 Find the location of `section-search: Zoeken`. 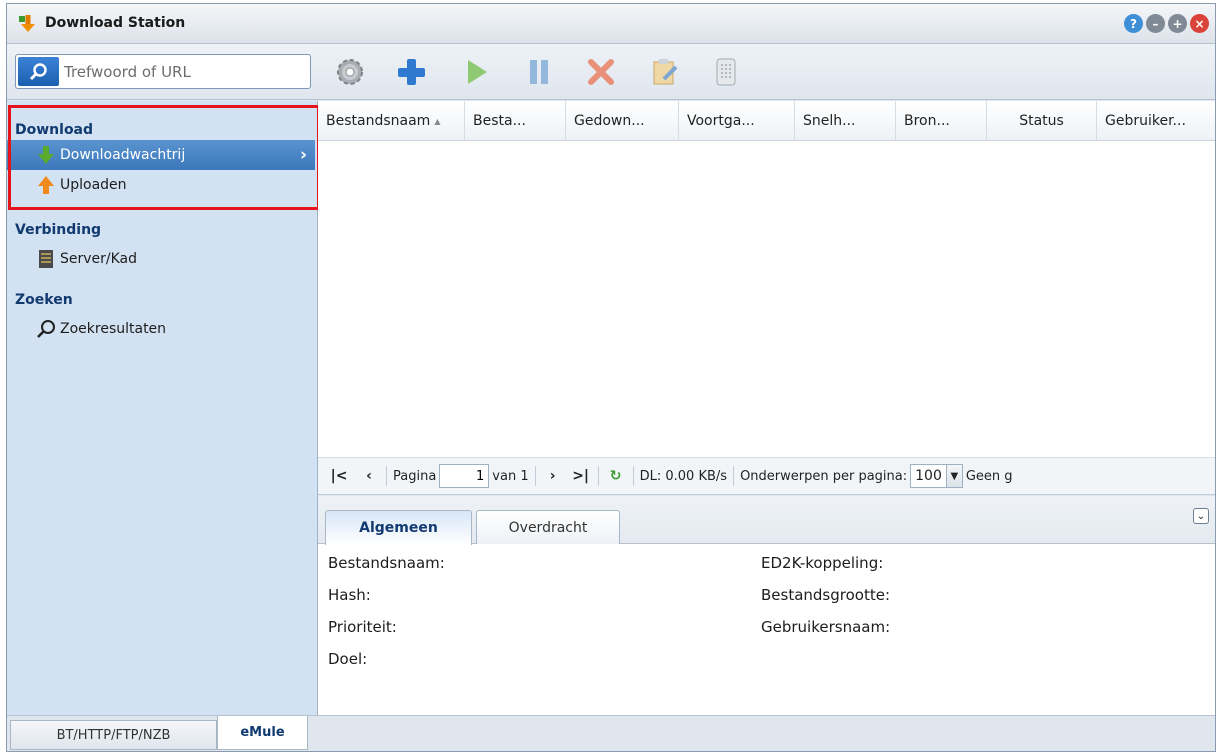

section-search: Zoeken is located at coordinates (44, 300).